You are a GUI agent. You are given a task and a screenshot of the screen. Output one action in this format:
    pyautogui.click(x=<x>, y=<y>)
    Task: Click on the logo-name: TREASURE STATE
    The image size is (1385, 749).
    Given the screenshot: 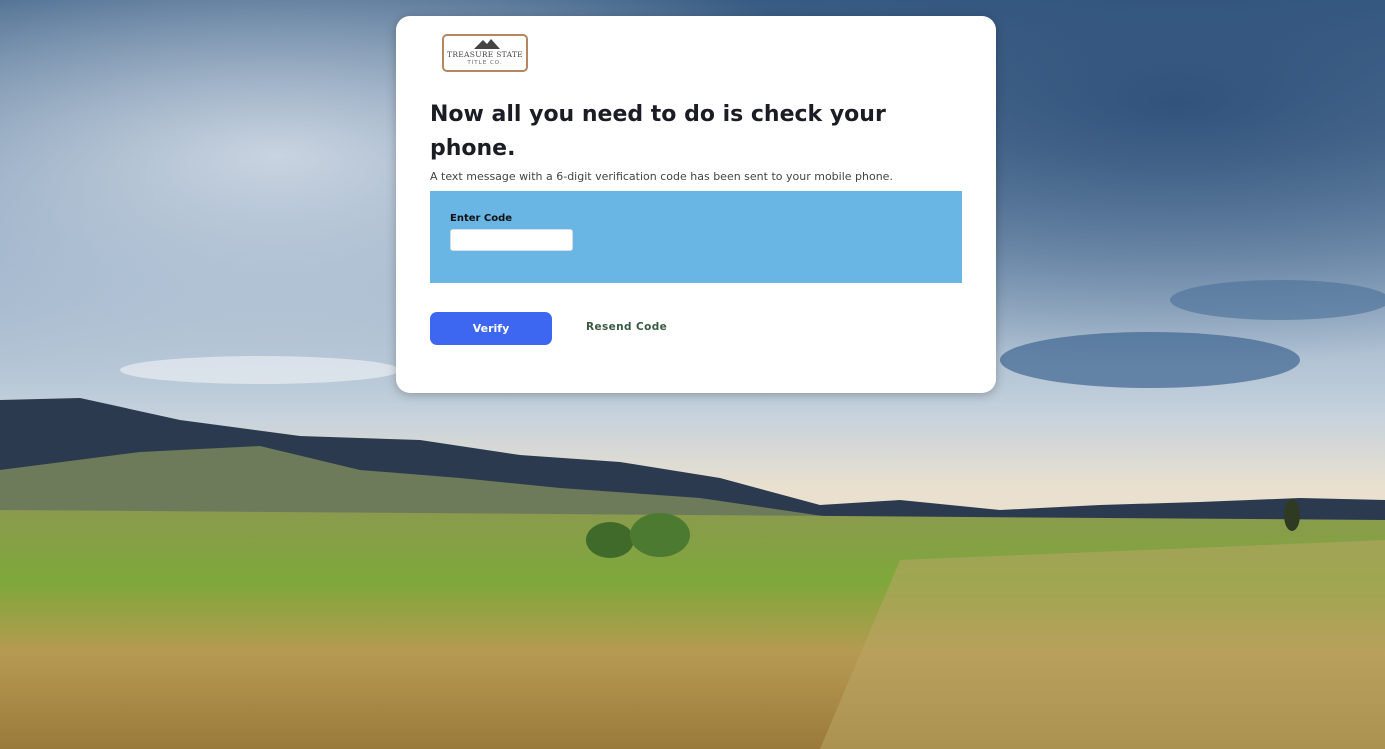 What is the action you would take?
    pyautogui.click(x=485, y=54)
    